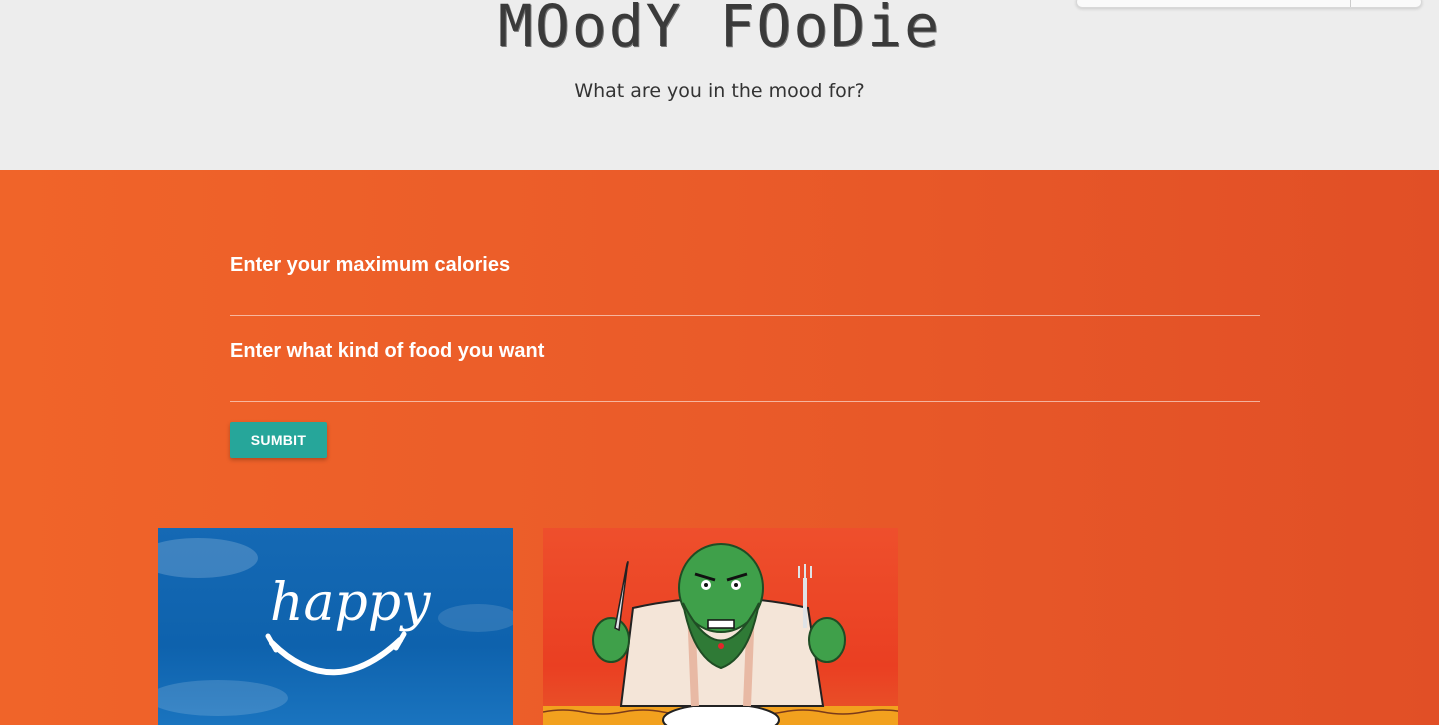  Describe the element at coordinates (387, 351) in the screenshot. I see `food-type-label: Enter what kind of food you want` at that location.